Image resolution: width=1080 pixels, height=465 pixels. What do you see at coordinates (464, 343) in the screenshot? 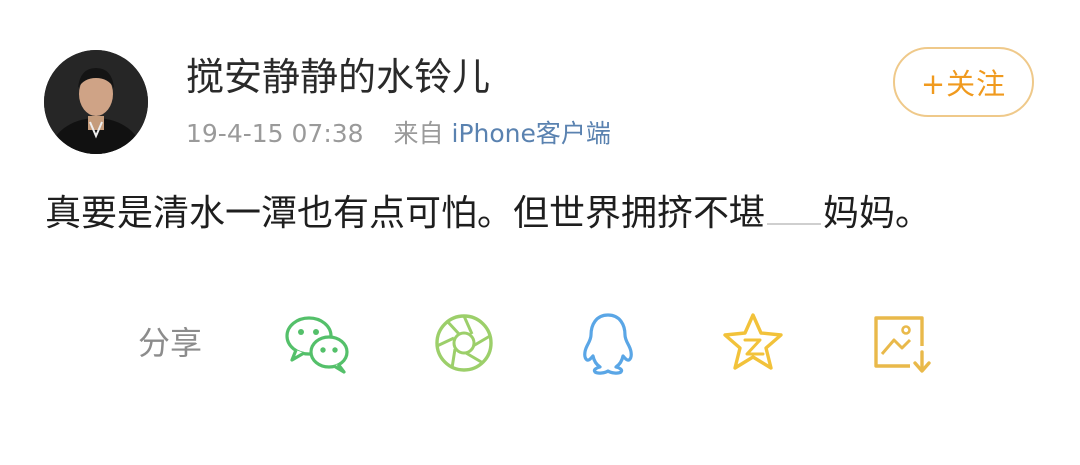
I see `moments-icon` at bounding box center [464, 343].